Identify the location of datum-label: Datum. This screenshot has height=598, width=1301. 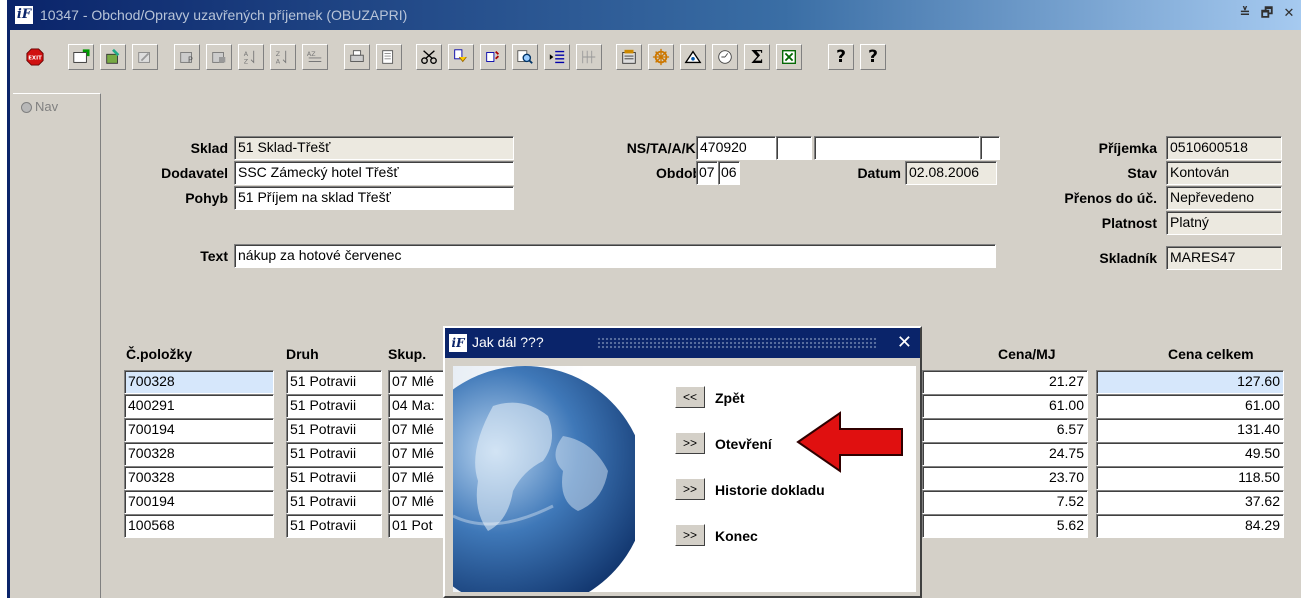
(879, 173).